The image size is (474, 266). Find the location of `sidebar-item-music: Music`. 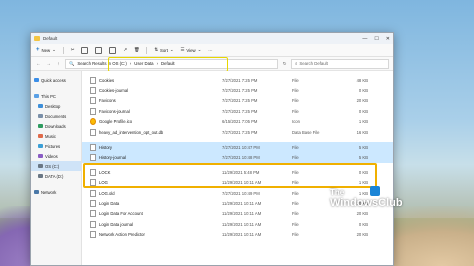

sidebar-item-music: Music is located at coordinates (56, 136).